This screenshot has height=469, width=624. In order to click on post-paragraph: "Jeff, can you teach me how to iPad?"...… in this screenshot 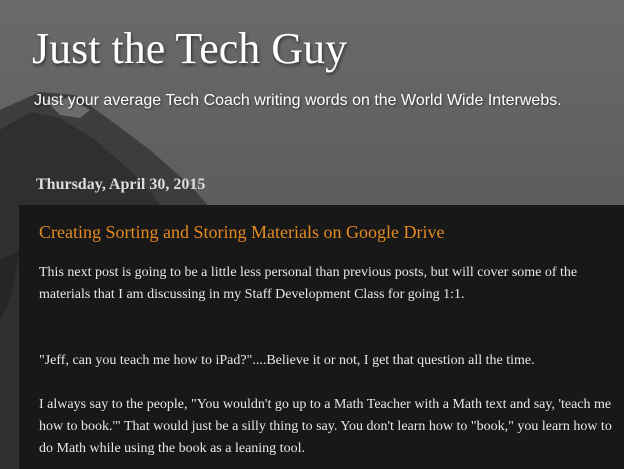, I will do `click(287, 360)`.